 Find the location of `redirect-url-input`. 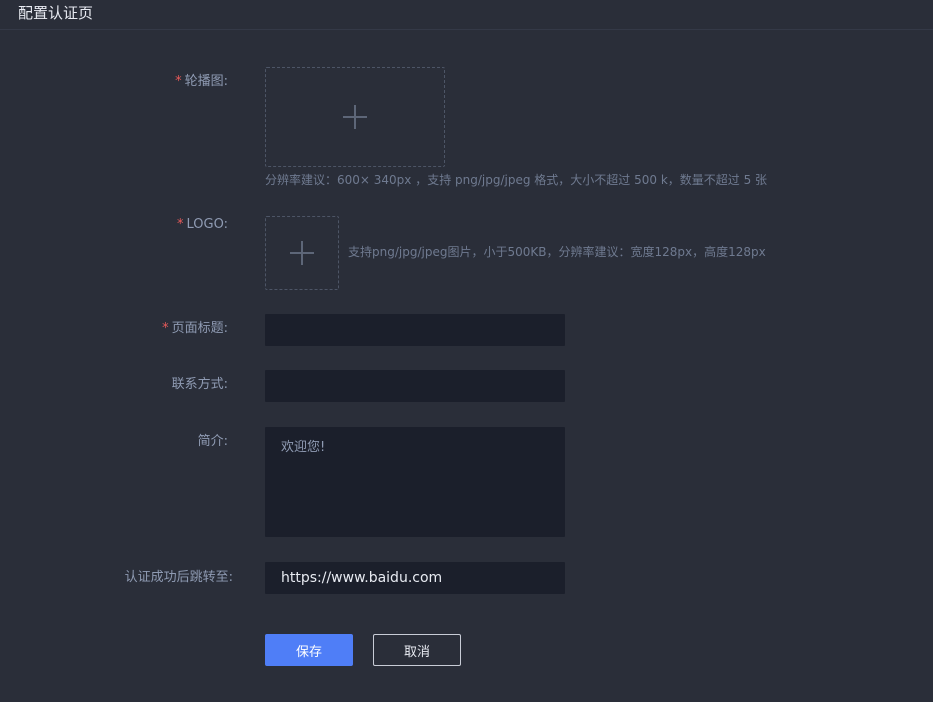

redirect-url-input is located at coordinates (415, 578).